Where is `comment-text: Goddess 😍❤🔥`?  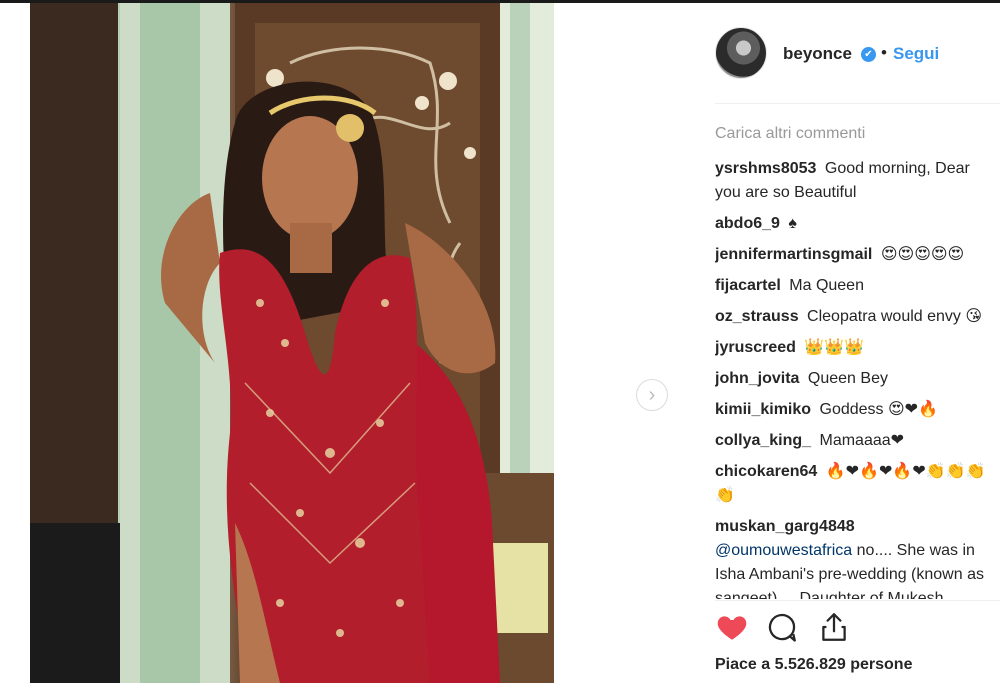
comment-text: Goddess 😍❤🔥 is located at coordinates (879, 409).